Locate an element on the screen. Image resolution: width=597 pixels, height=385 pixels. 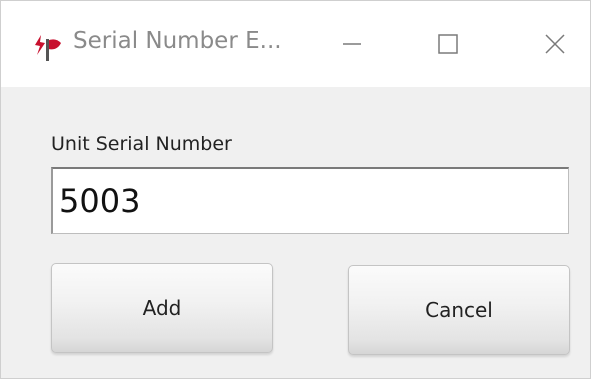
minimize-icon is located at coordinates (352, 44).